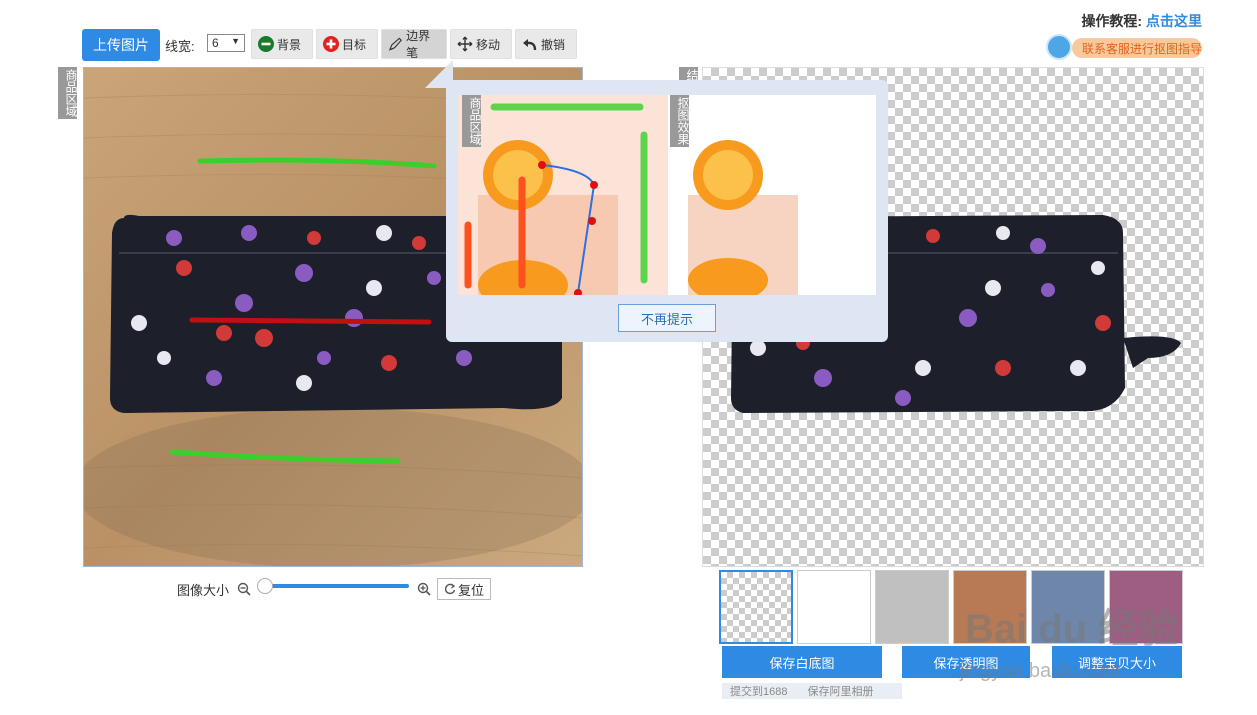  What do you see at coordinates (667, 318) in the screenshot?
I see `dont-show-again-button: 不再提示` at bounding box center [667, 318].